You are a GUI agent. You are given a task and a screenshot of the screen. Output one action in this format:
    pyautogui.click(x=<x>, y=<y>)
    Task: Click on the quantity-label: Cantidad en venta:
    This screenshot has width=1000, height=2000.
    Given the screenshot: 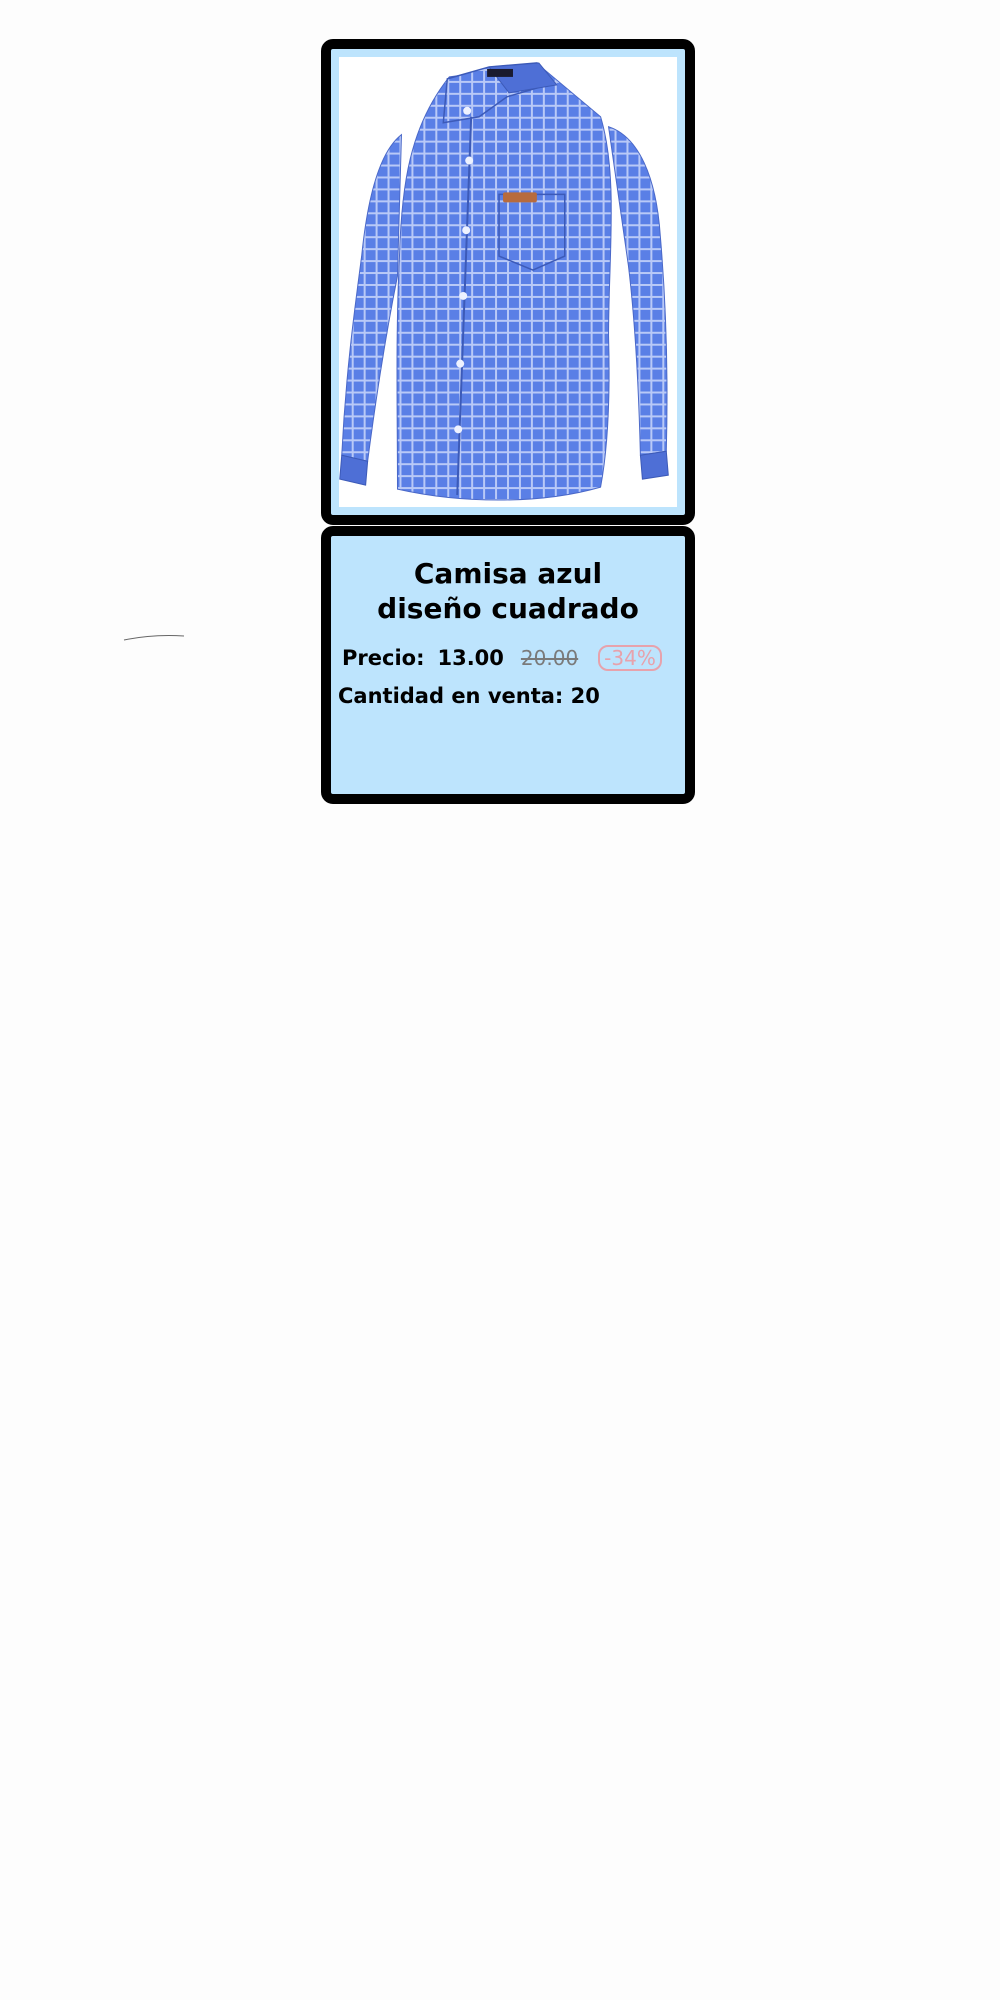 What is the action you would take?
    pyautogui.click(x=451, y=696)
    